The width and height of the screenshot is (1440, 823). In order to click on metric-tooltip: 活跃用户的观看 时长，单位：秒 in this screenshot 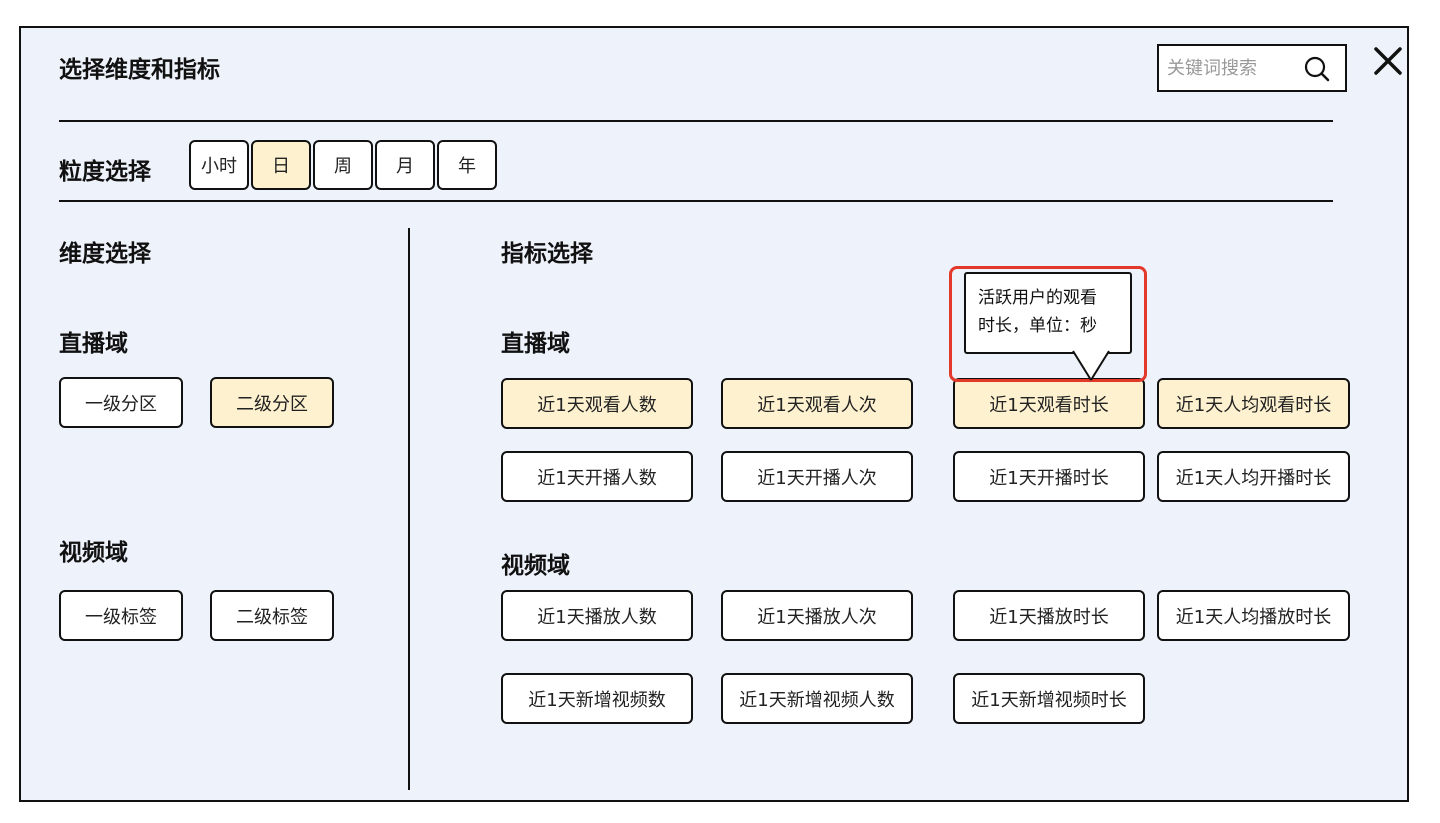, I will do `click(1048, 313)`.